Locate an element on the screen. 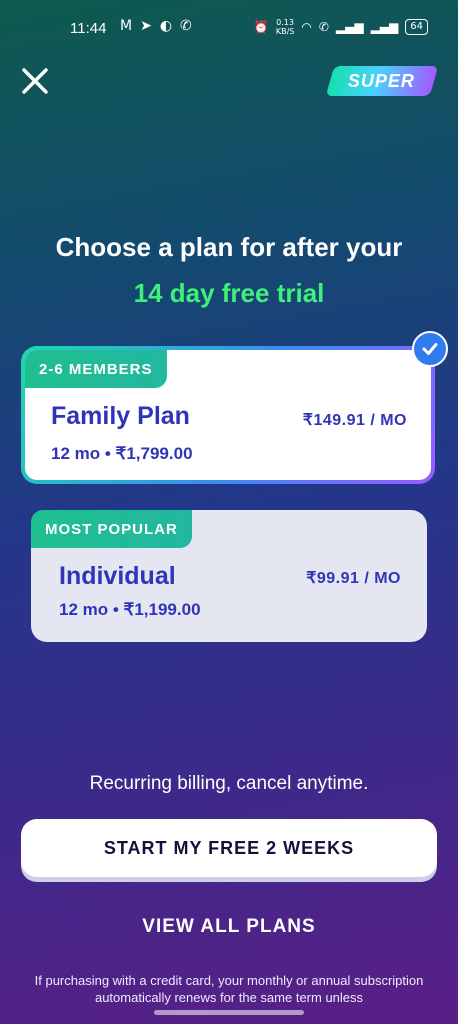  status-bar: 11:44 M ➤ ◐ ✆ ⏰ 0.13 KB/S ◠ ✆ ▂▄▆ ▂▄▆ 64 is located at coordinates (229, 29).